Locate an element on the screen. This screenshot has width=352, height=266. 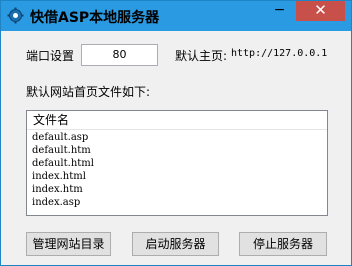
list-item: default.htm is located at coordinates (63, 150).